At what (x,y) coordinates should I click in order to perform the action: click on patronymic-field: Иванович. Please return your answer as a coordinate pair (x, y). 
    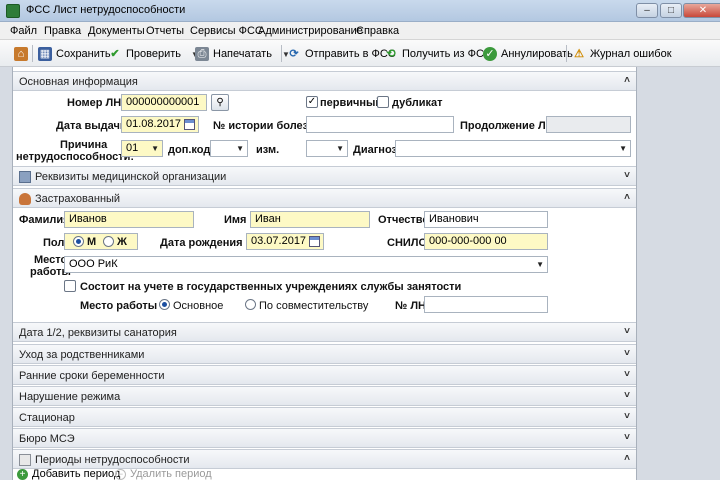
    Looking at the image, I should click on (486, 219).